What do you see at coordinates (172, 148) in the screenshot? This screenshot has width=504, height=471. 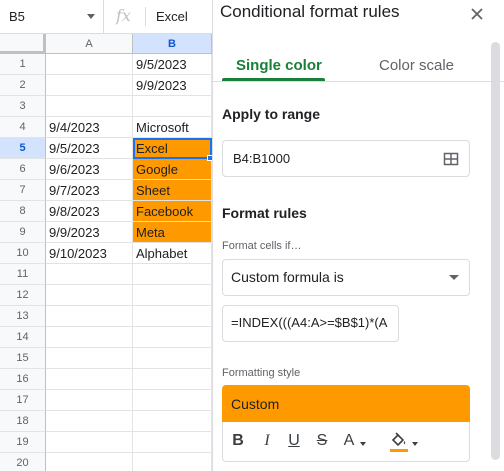 I see `active-cell-b: Excel` at bounding box center [172, 148].